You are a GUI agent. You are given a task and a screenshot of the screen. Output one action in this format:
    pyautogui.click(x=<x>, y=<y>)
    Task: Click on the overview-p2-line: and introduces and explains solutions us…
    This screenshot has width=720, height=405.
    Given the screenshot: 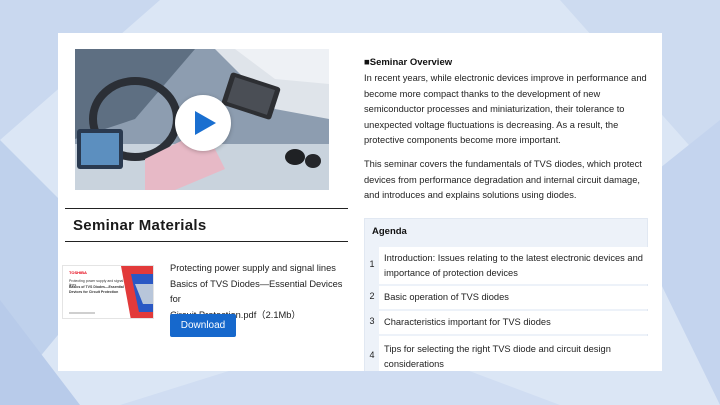 What is the action you would take?
    pyautogui.click(x=470, y=195)
    